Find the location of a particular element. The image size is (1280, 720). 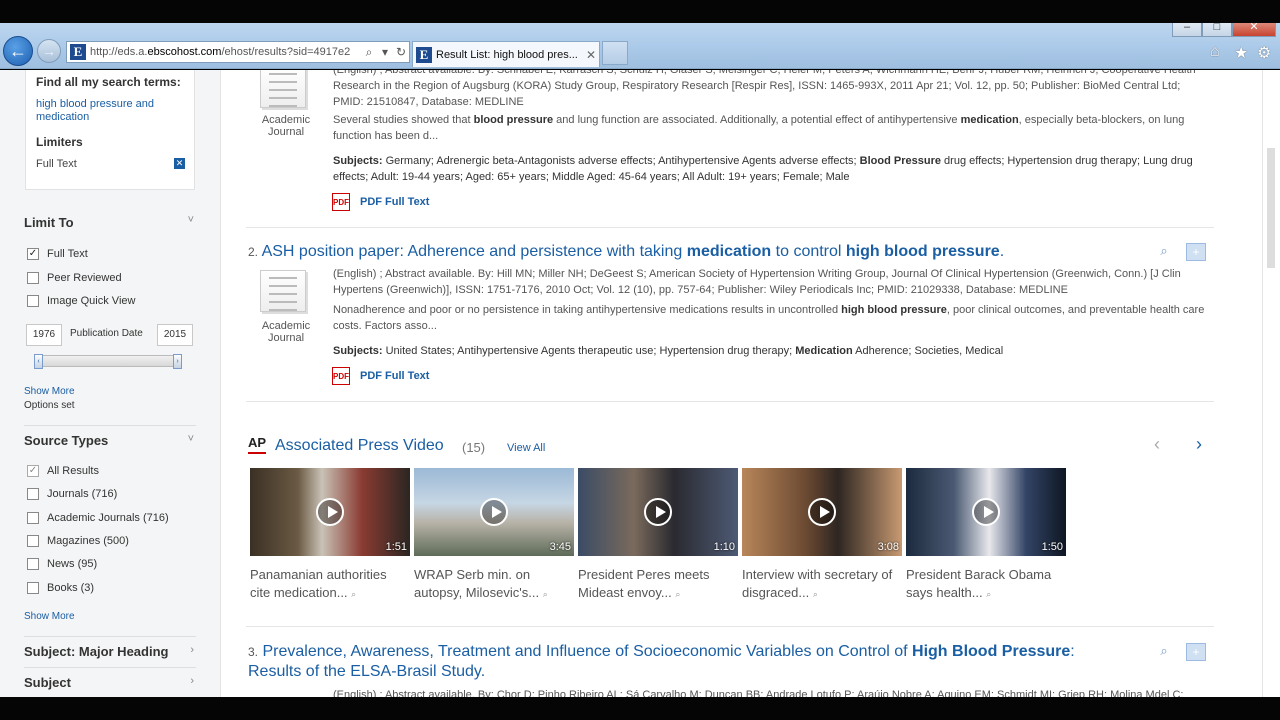

video-thumbnail: 3:45 is located at coordinates (494, 512).